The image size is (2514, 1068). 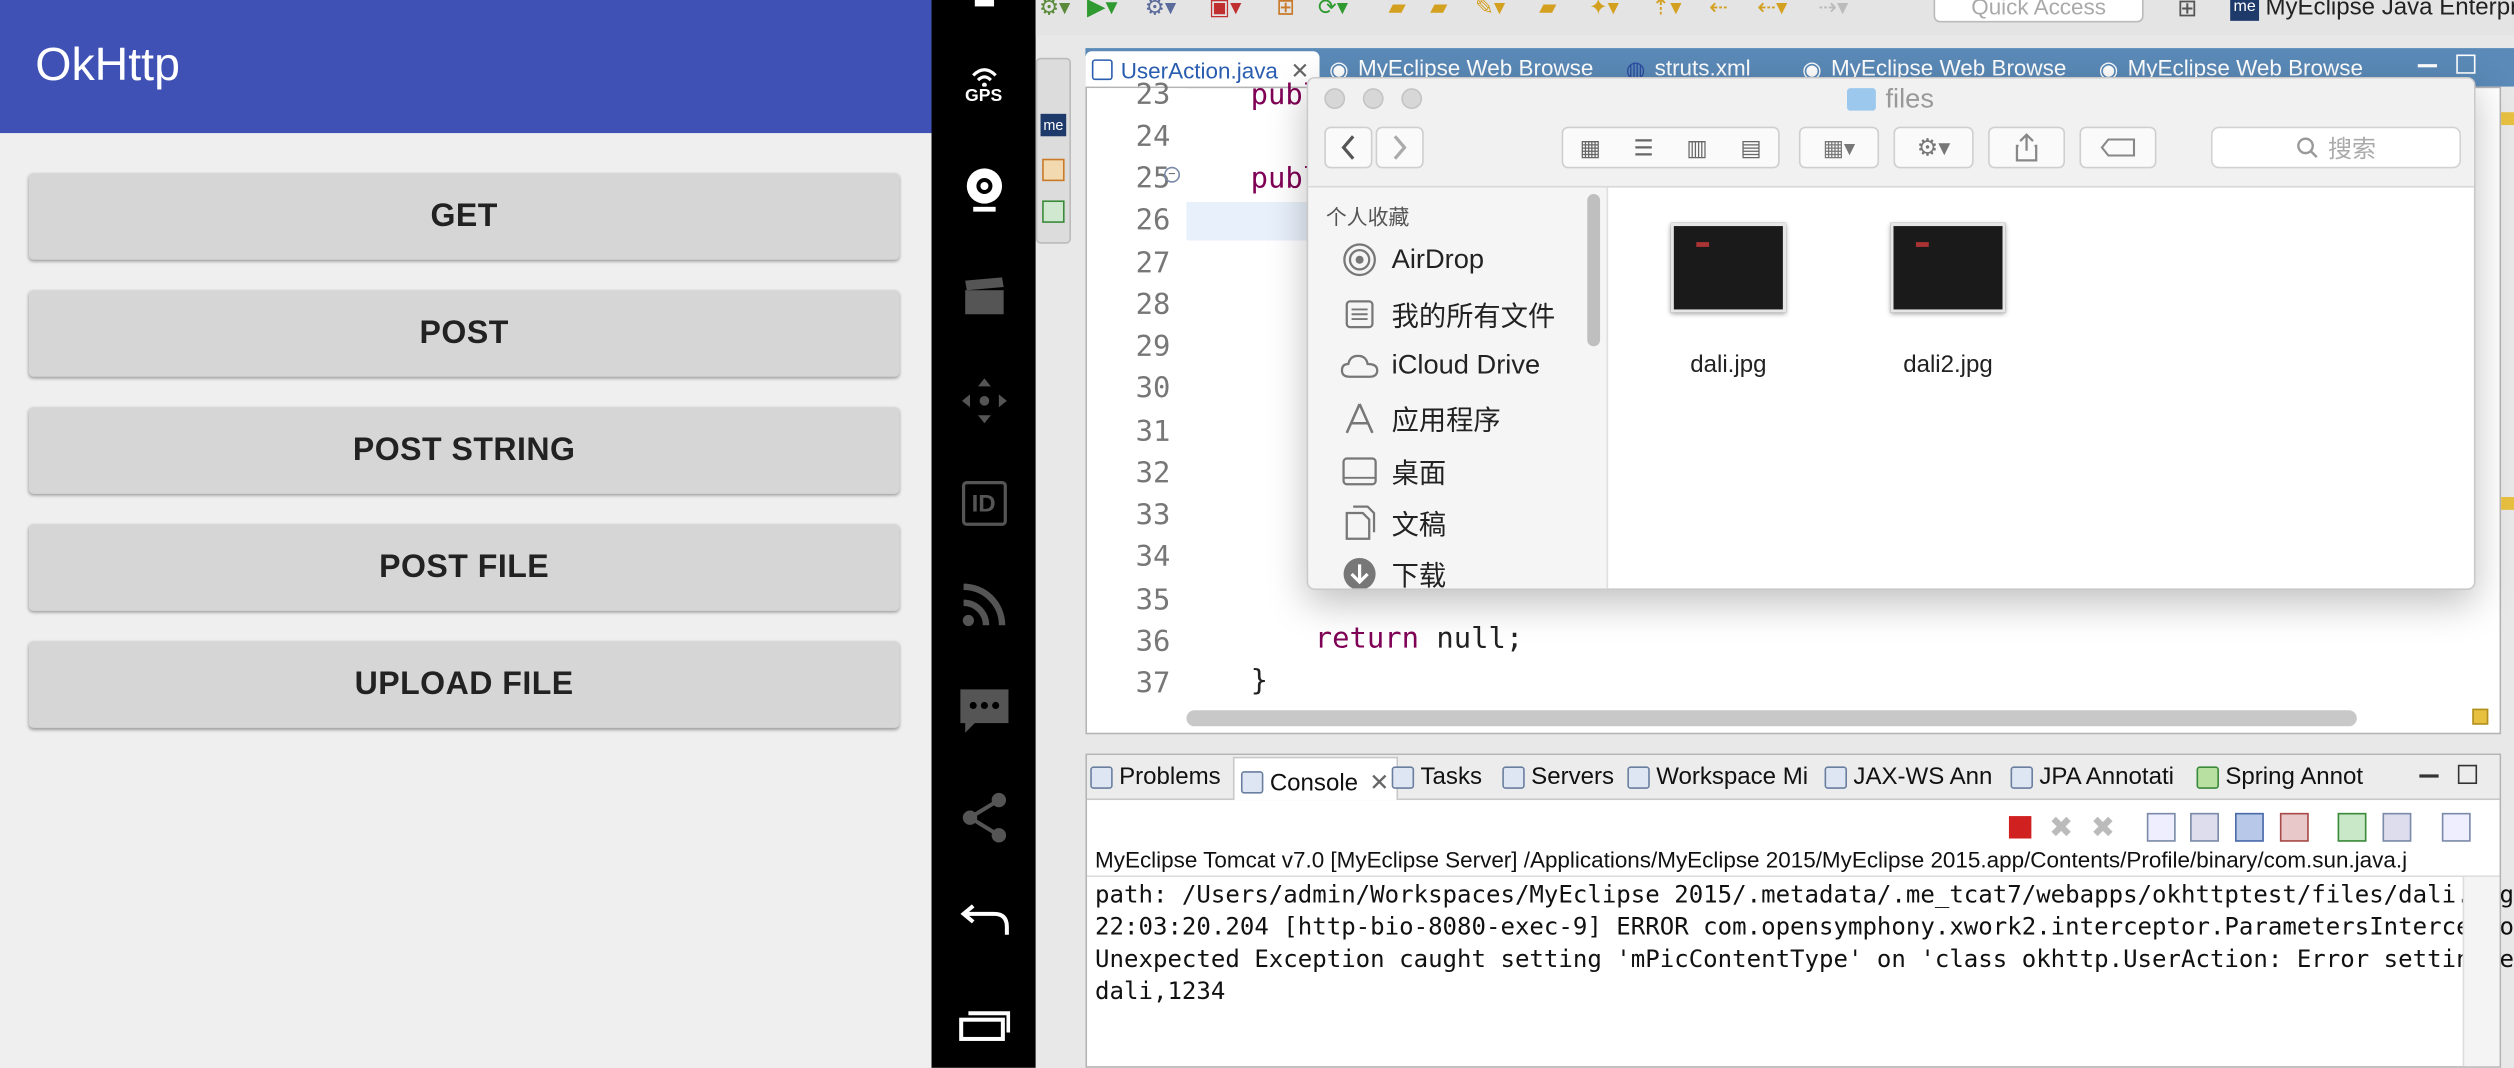 What do you see at coordinates (1393, 571) in the screenshot?
I see `sidebar-item-downloads: 下载` at bounding box center [1393, 571].